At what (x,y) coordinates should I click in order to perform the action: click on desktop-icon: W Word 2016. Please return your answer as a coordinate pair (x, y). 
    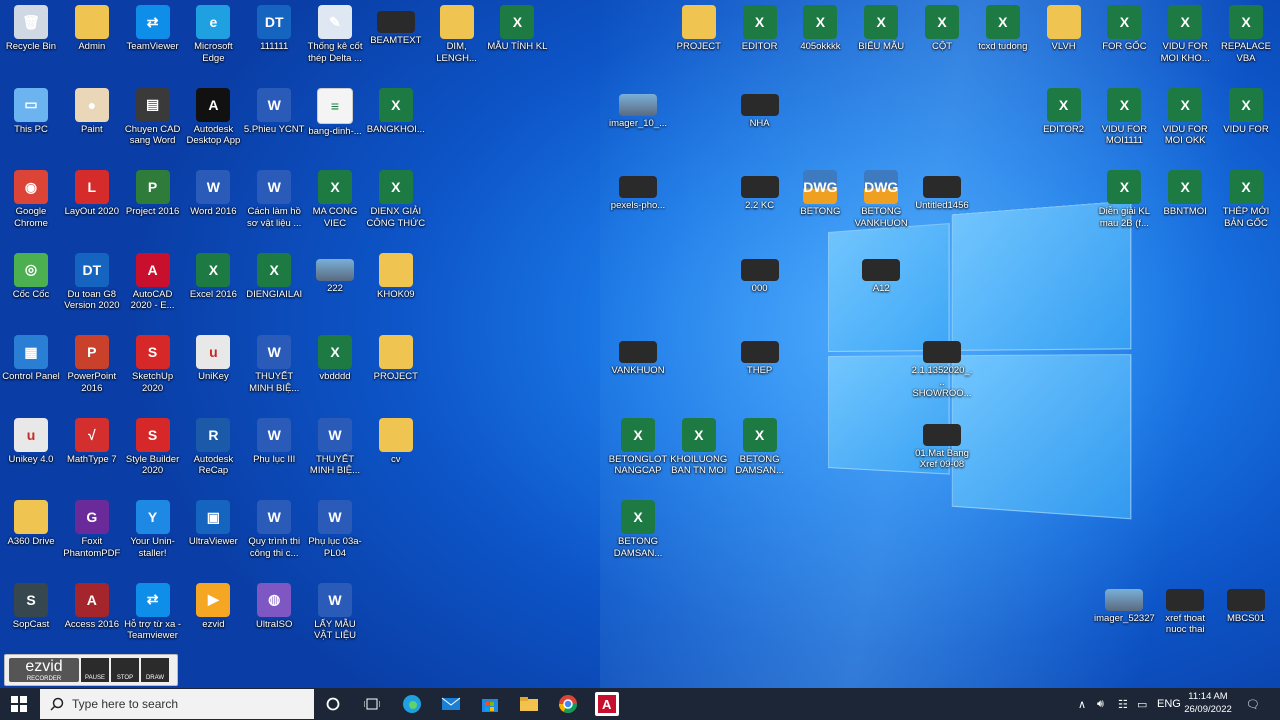
    Looking at the image, I should click on (213, 194).